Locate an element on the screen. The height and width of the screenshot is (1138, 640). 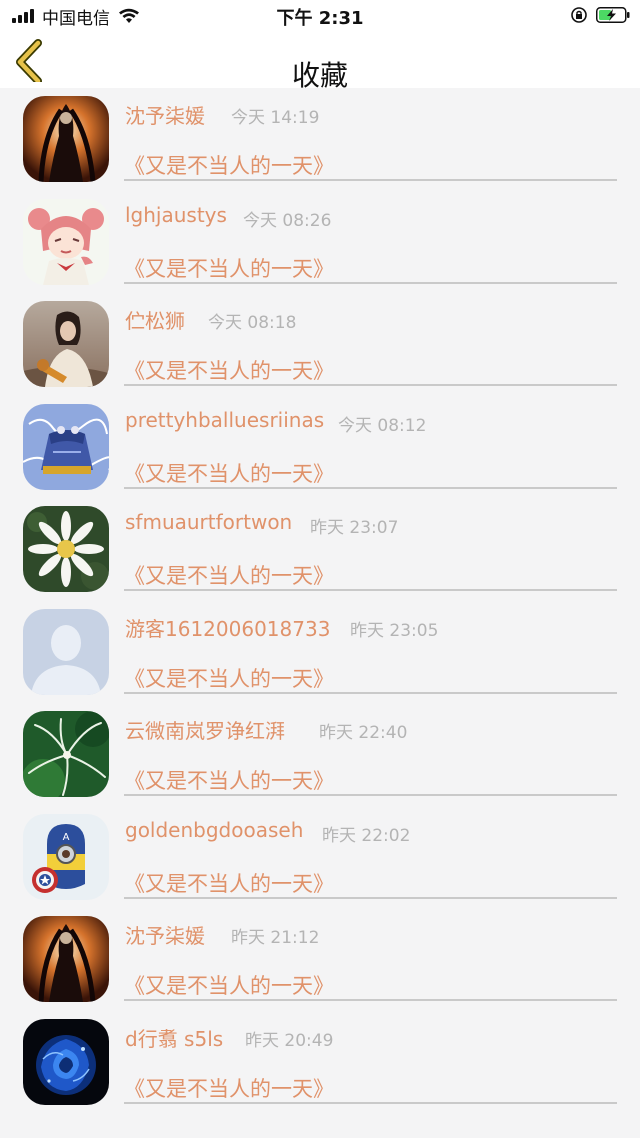
user-name: 伫松狮 is located at coordinates (155, 321).